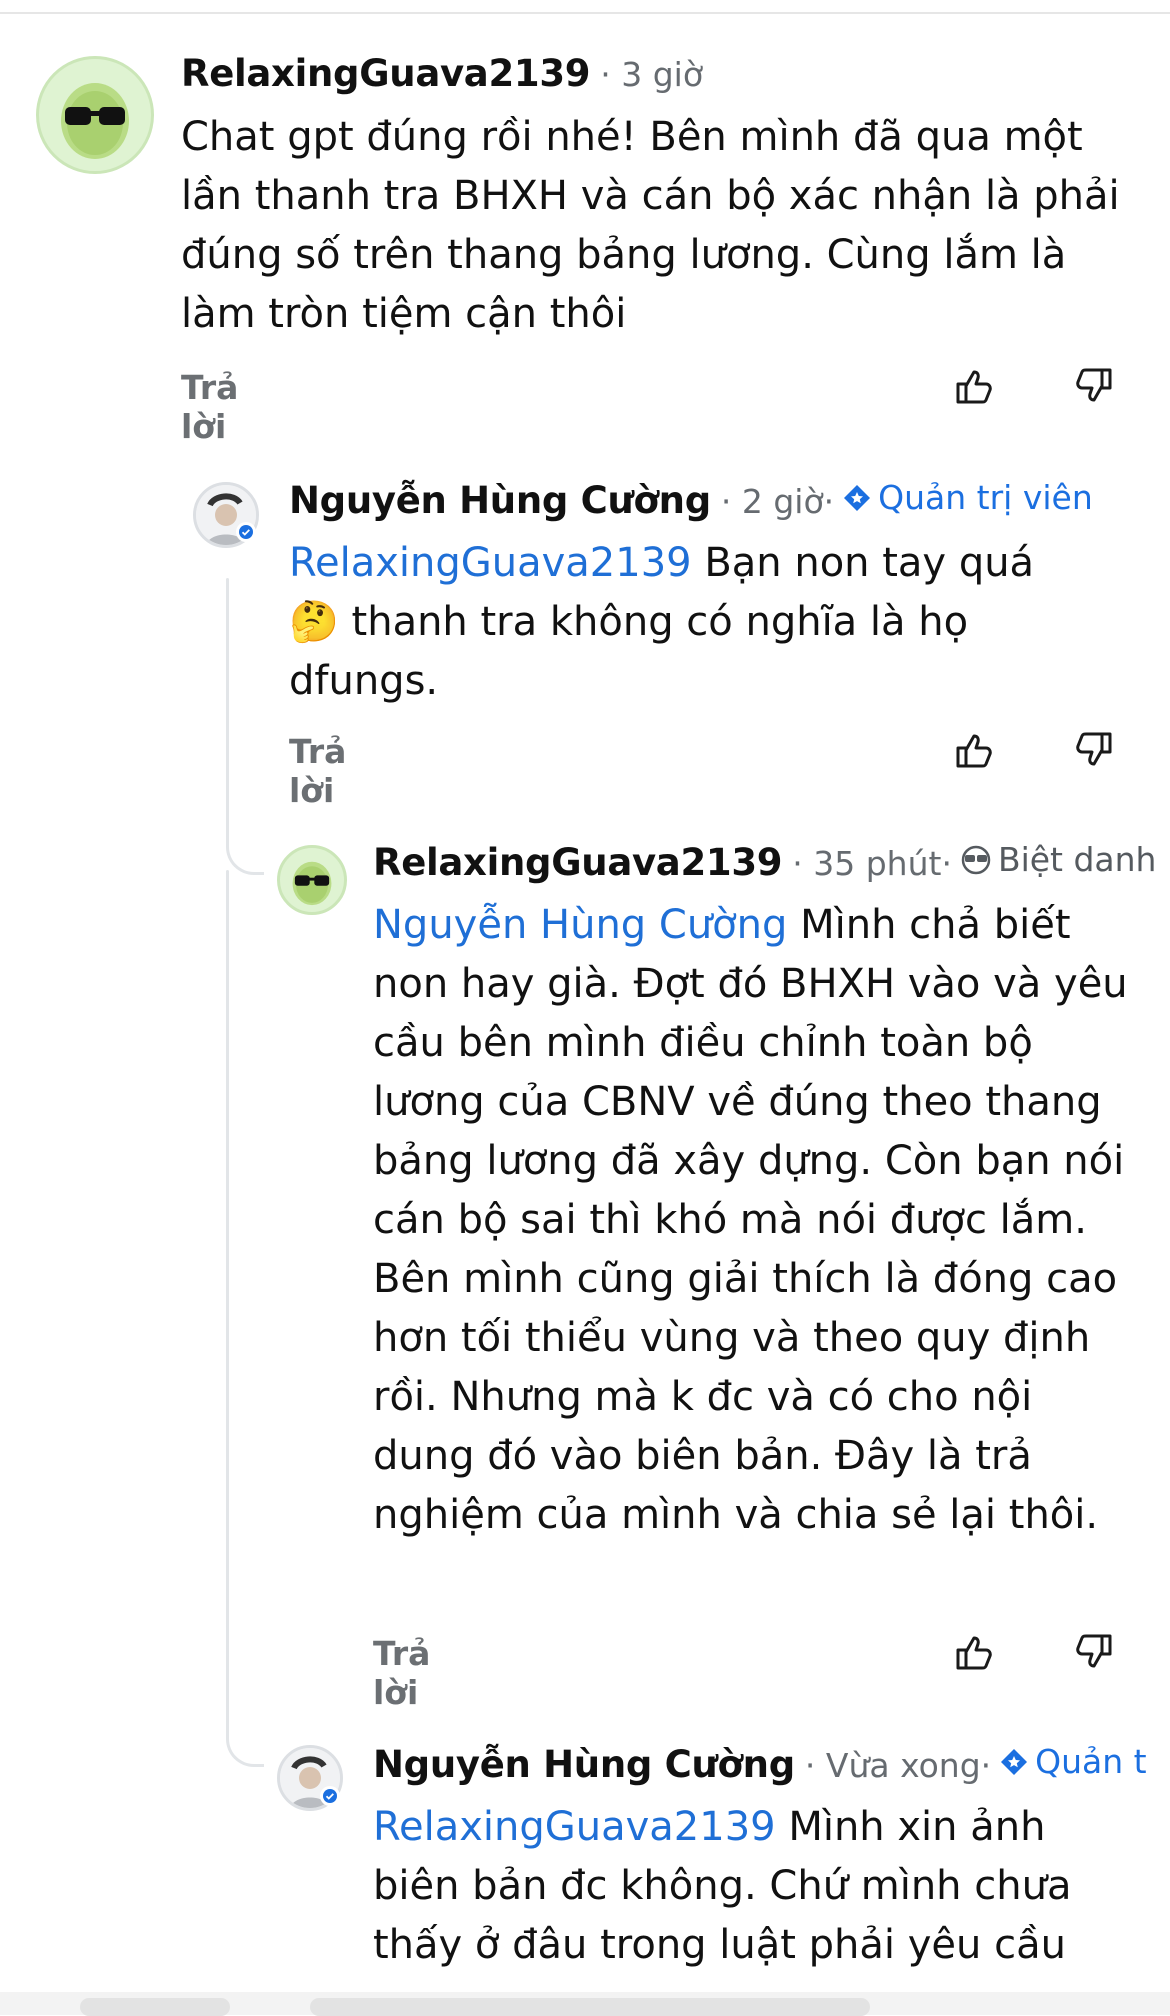 The height and width of the screenshot is (2016, 1170). I want to click on mention-link: Nguyễn Hùng Cường, so click(580, 925).